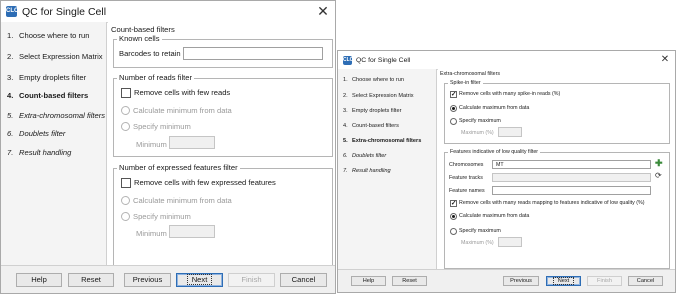 The height and width of the screenshot is (294, 677). Describe the element at coordinates (139, 38) in the screenshot. I see `group-title: Known cells` at that location.